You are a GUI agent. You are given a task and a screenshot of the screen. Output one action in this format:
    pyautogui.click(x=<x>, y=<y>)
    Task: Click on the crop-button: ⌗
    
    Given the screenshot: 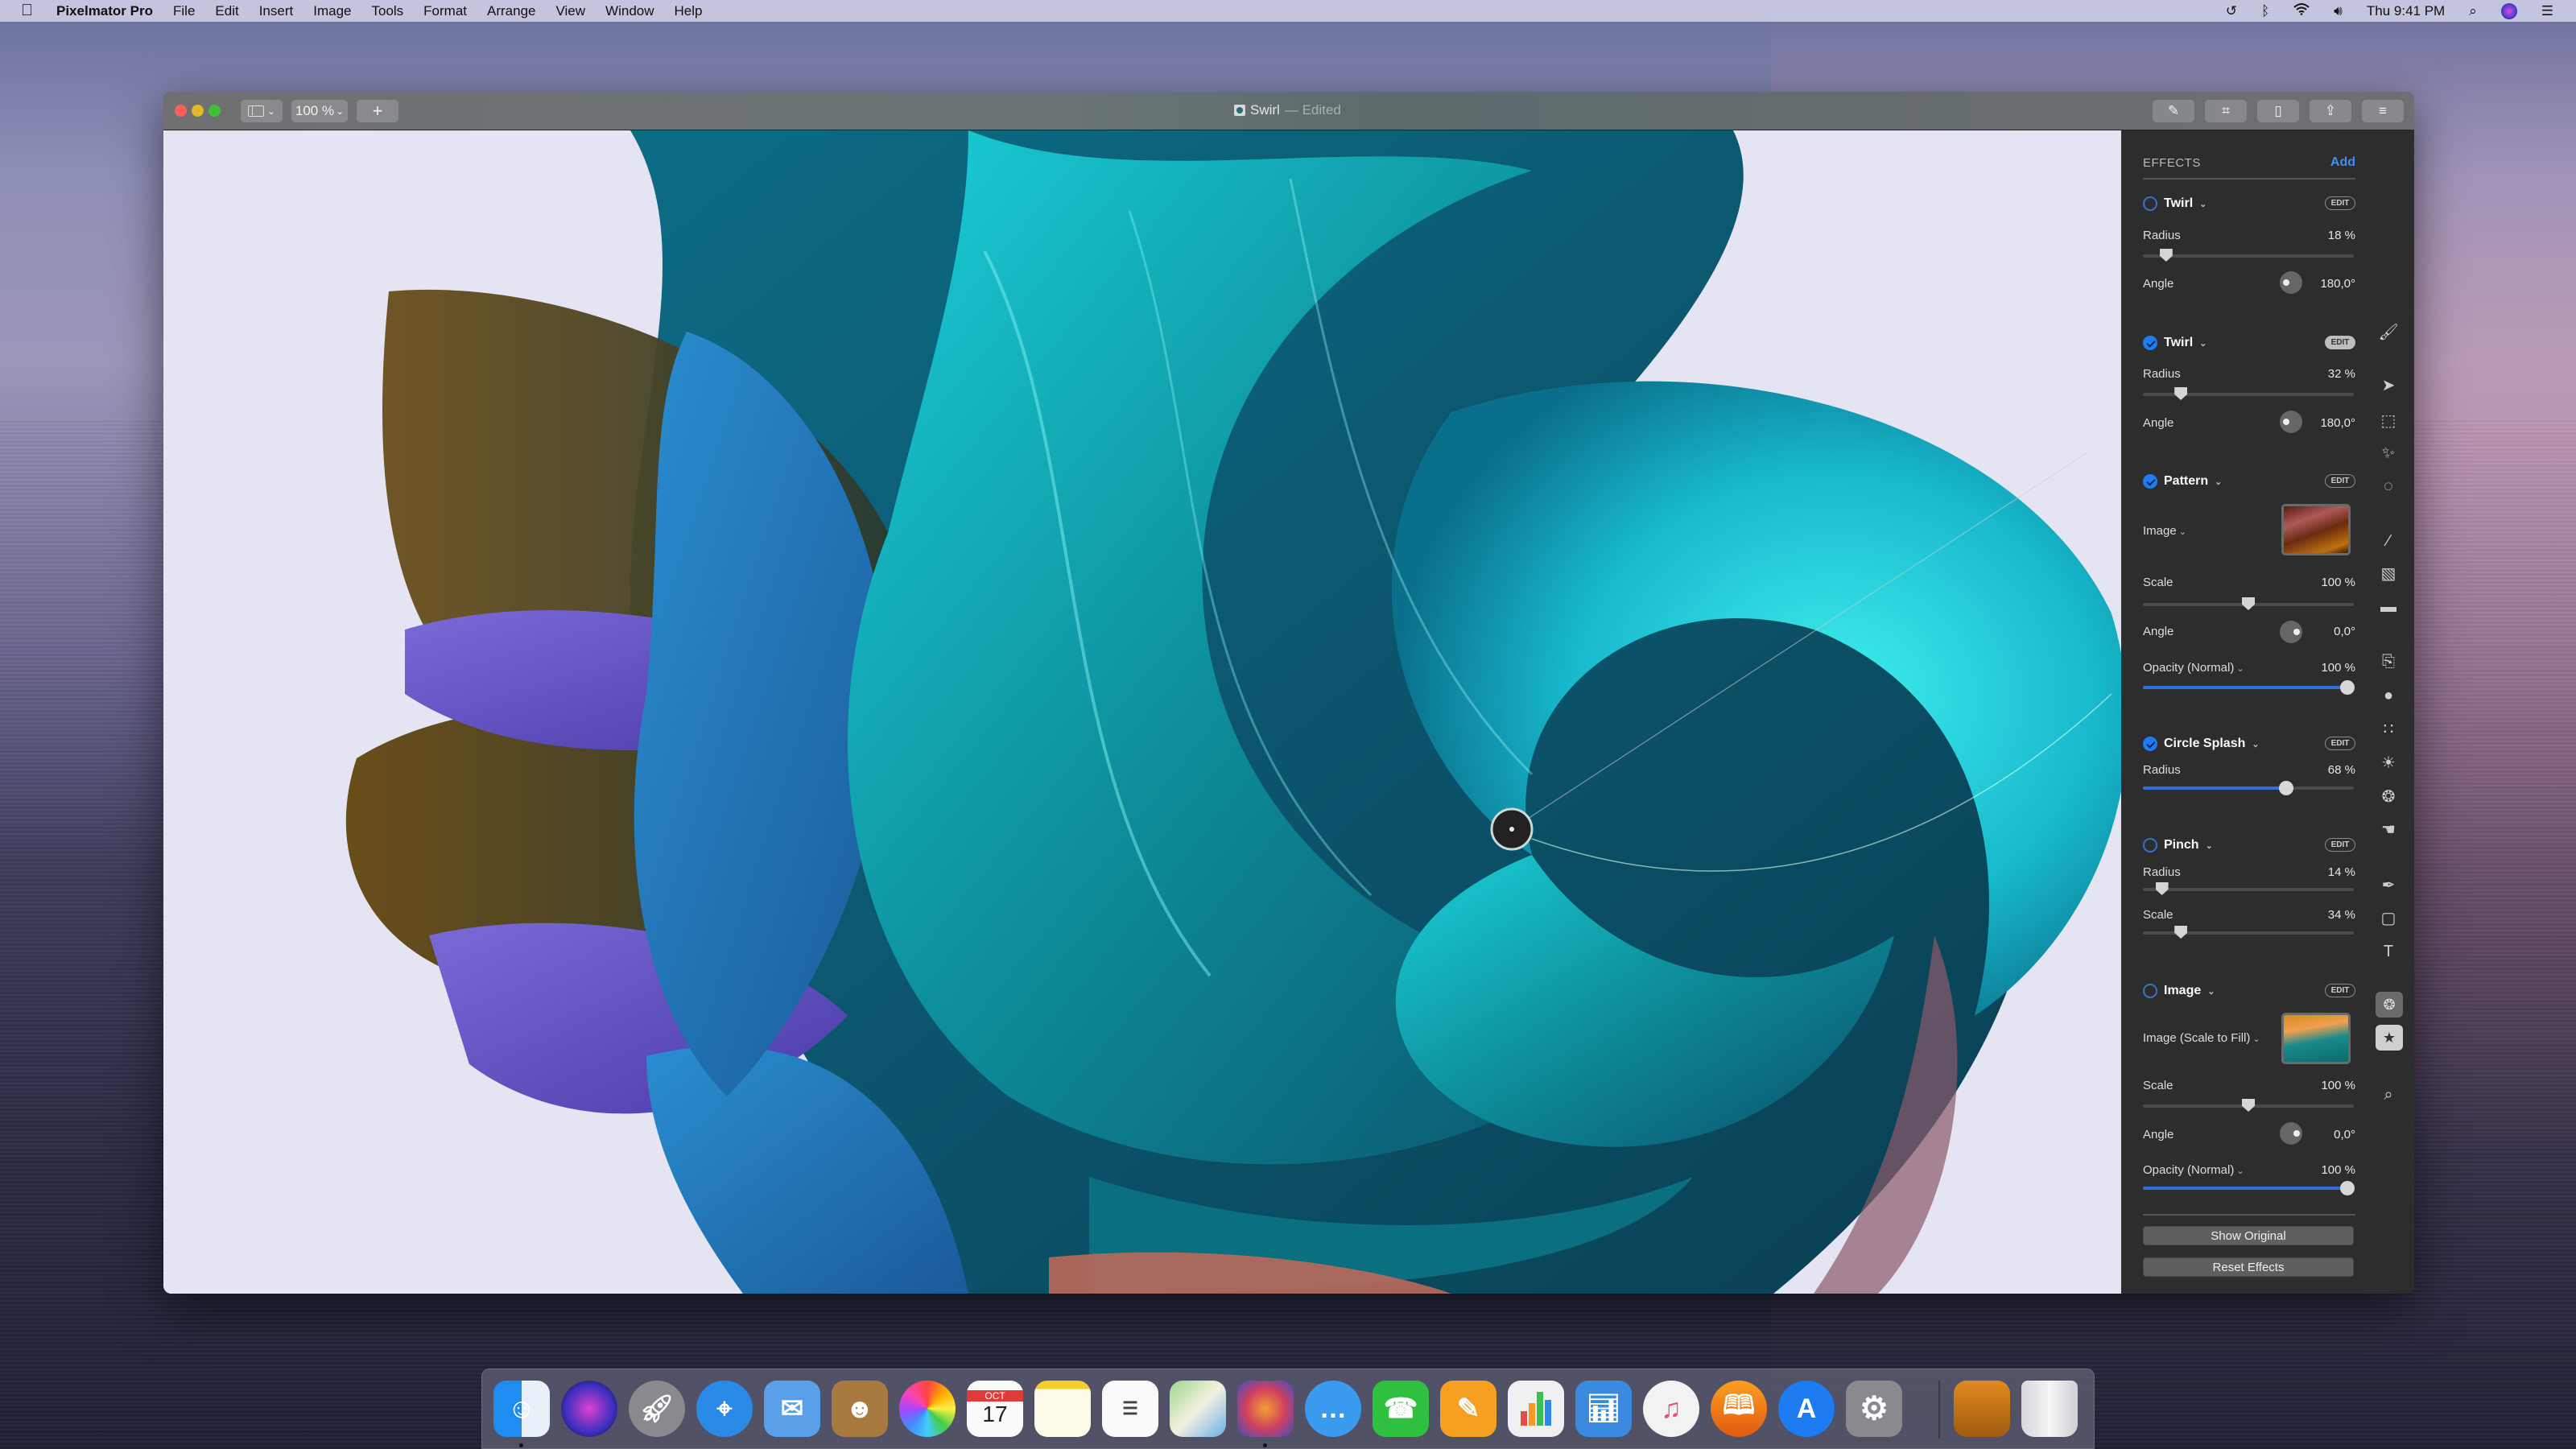 What is the action you would take?
    pyautogui.click(x=2226, y=111)
    